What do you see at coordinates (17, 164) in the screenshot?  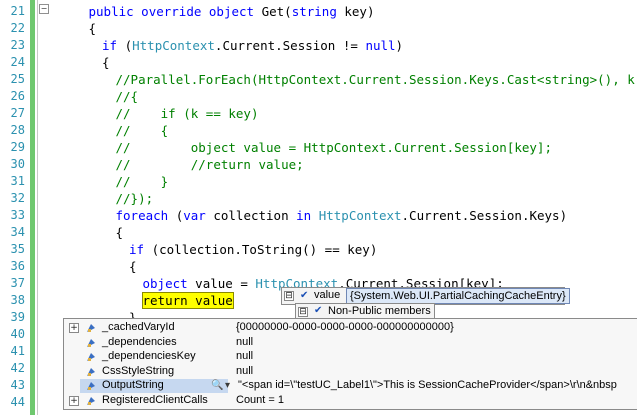 I see `line-number: 30` at bounding box center [17, 164].